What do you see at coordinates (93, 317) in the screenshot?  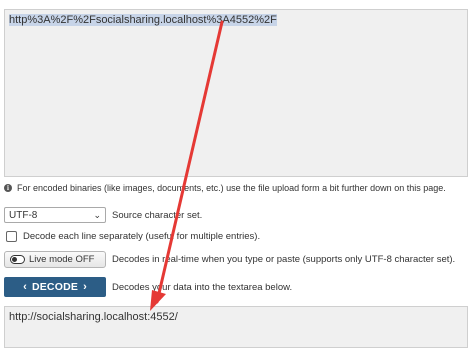 I see `decoded-output-value: http://socialsharing.localhost:4552/` at bounding box center [93, 317].